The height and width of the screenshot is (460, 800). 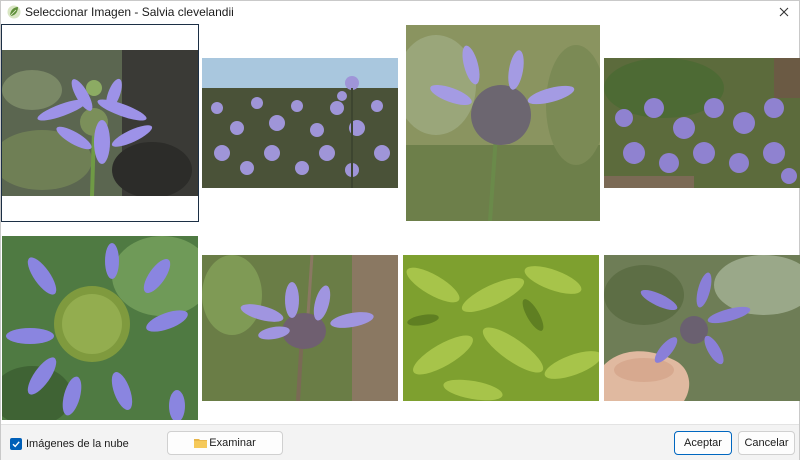 What do you see at coordinates (232, 443) in the screenshot?
I see `browse-button-label: Examinar` at bounding box center [232, 443].